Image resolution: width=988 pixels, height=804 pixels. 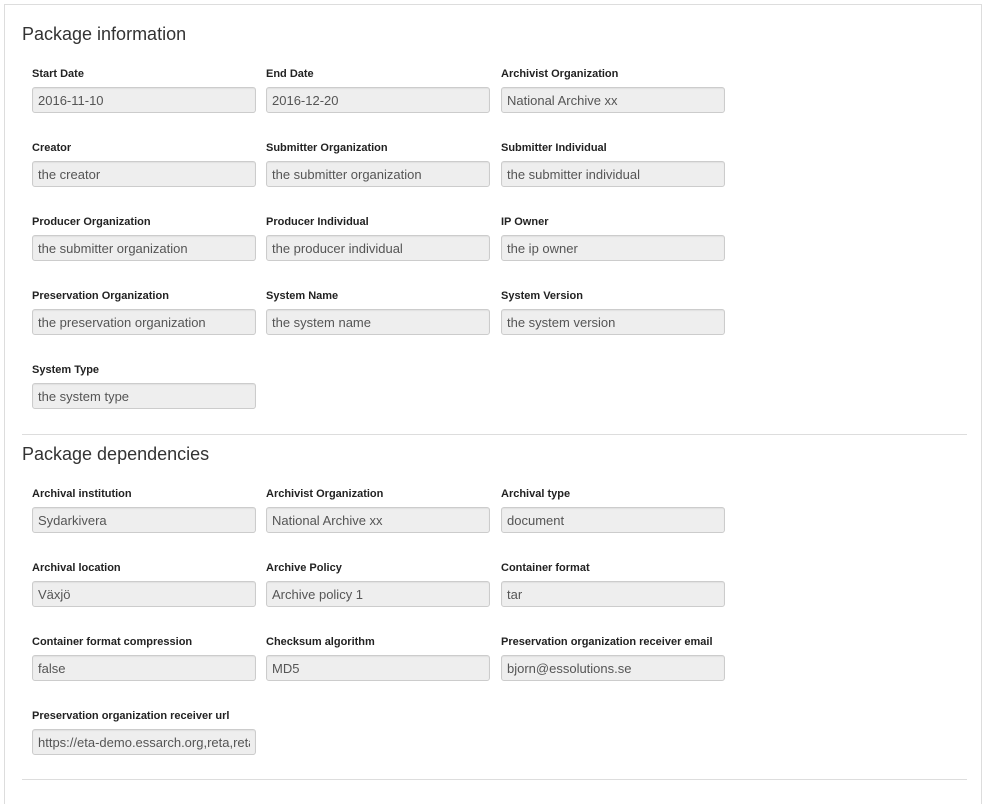 What do you see at coordinates (144, 742) in the screenshot?
I see `preservation-organization-receiver-url-input` at bounding box center [144, 742].